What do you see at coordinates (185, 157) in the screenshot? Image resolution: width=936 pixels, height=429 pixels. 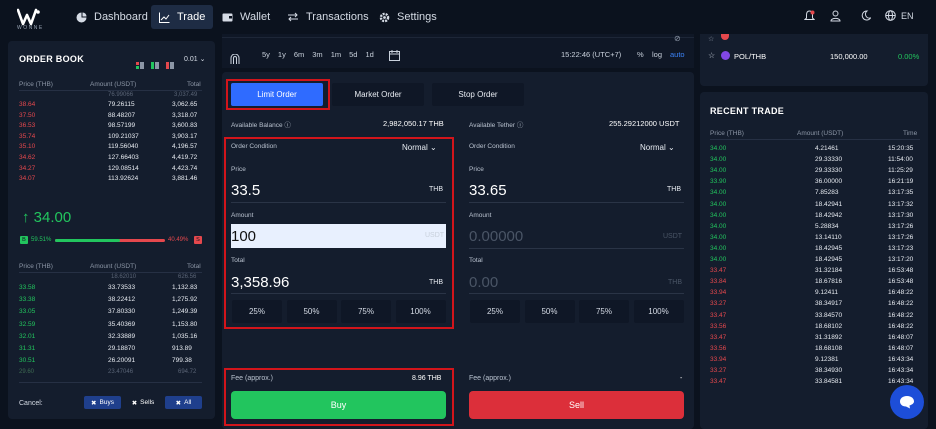 I see `ask-total: 4,419.72` at bounding box center [185, 157].